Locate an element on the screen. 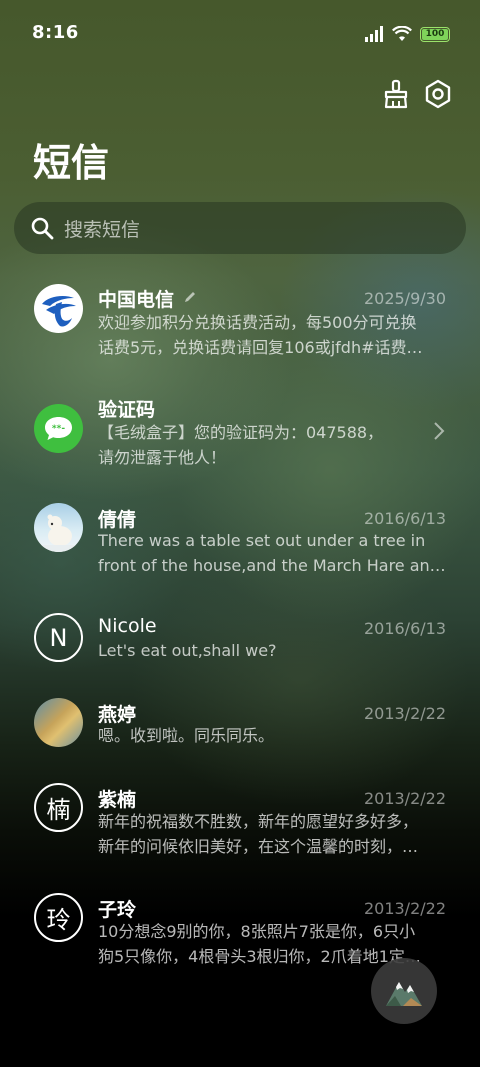 The width and height of the screenshot is (480, 1067). message-preview-line1: 新年的祝福数不胜数，新年的愿望好多好多， is located at coordinates (258, 821).